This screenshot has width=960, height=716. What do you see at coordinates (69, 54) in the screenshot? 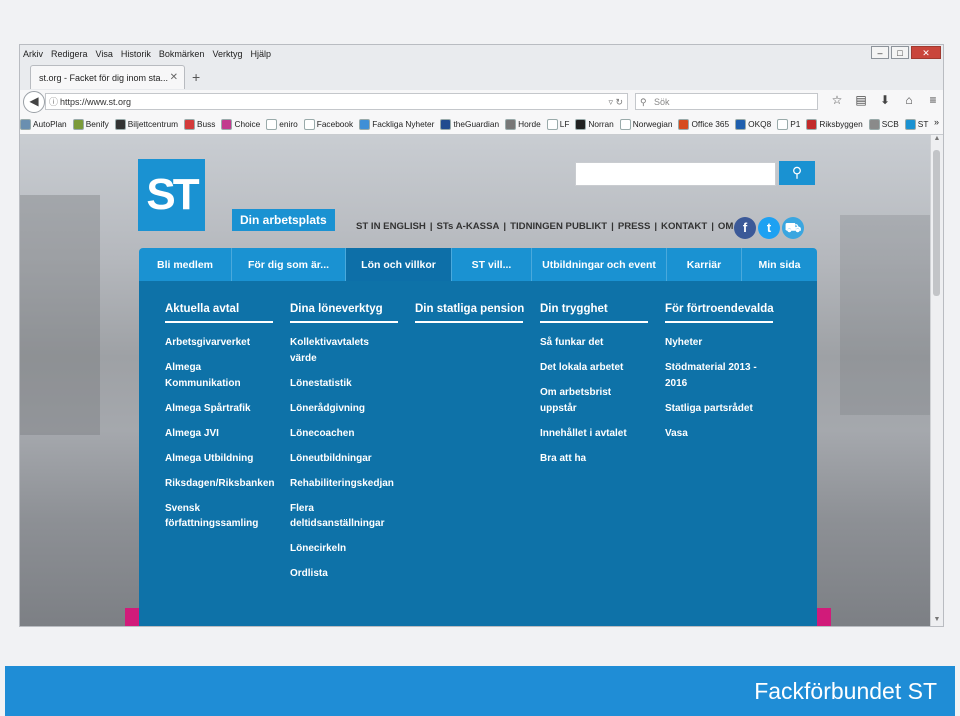
I see `menu-redigera: Redigera` at bounding box center [69, 54].